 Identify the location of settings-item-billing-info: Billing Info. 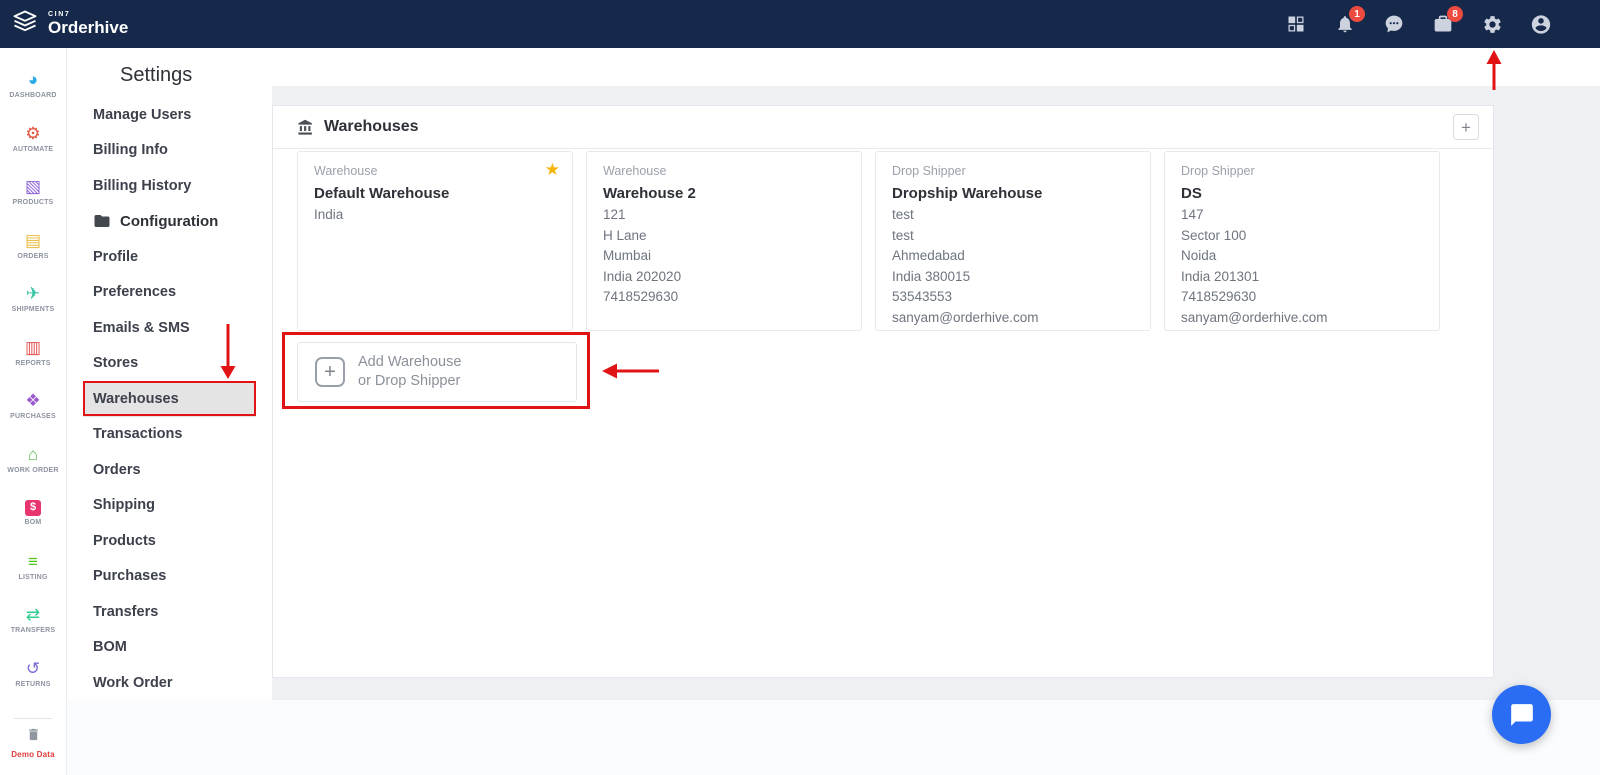
(169, 151).